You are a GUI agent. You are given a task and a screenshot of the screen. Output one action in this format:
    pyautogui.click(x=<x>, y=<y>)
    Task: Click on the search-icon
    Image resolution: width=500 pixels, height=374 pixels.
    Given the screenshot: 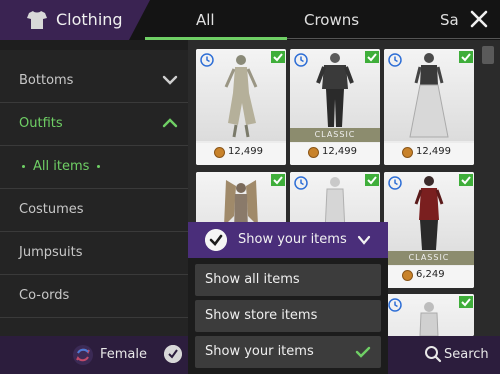 What is the action you would take?
    pyautogui.click(x=433, y=354)
    